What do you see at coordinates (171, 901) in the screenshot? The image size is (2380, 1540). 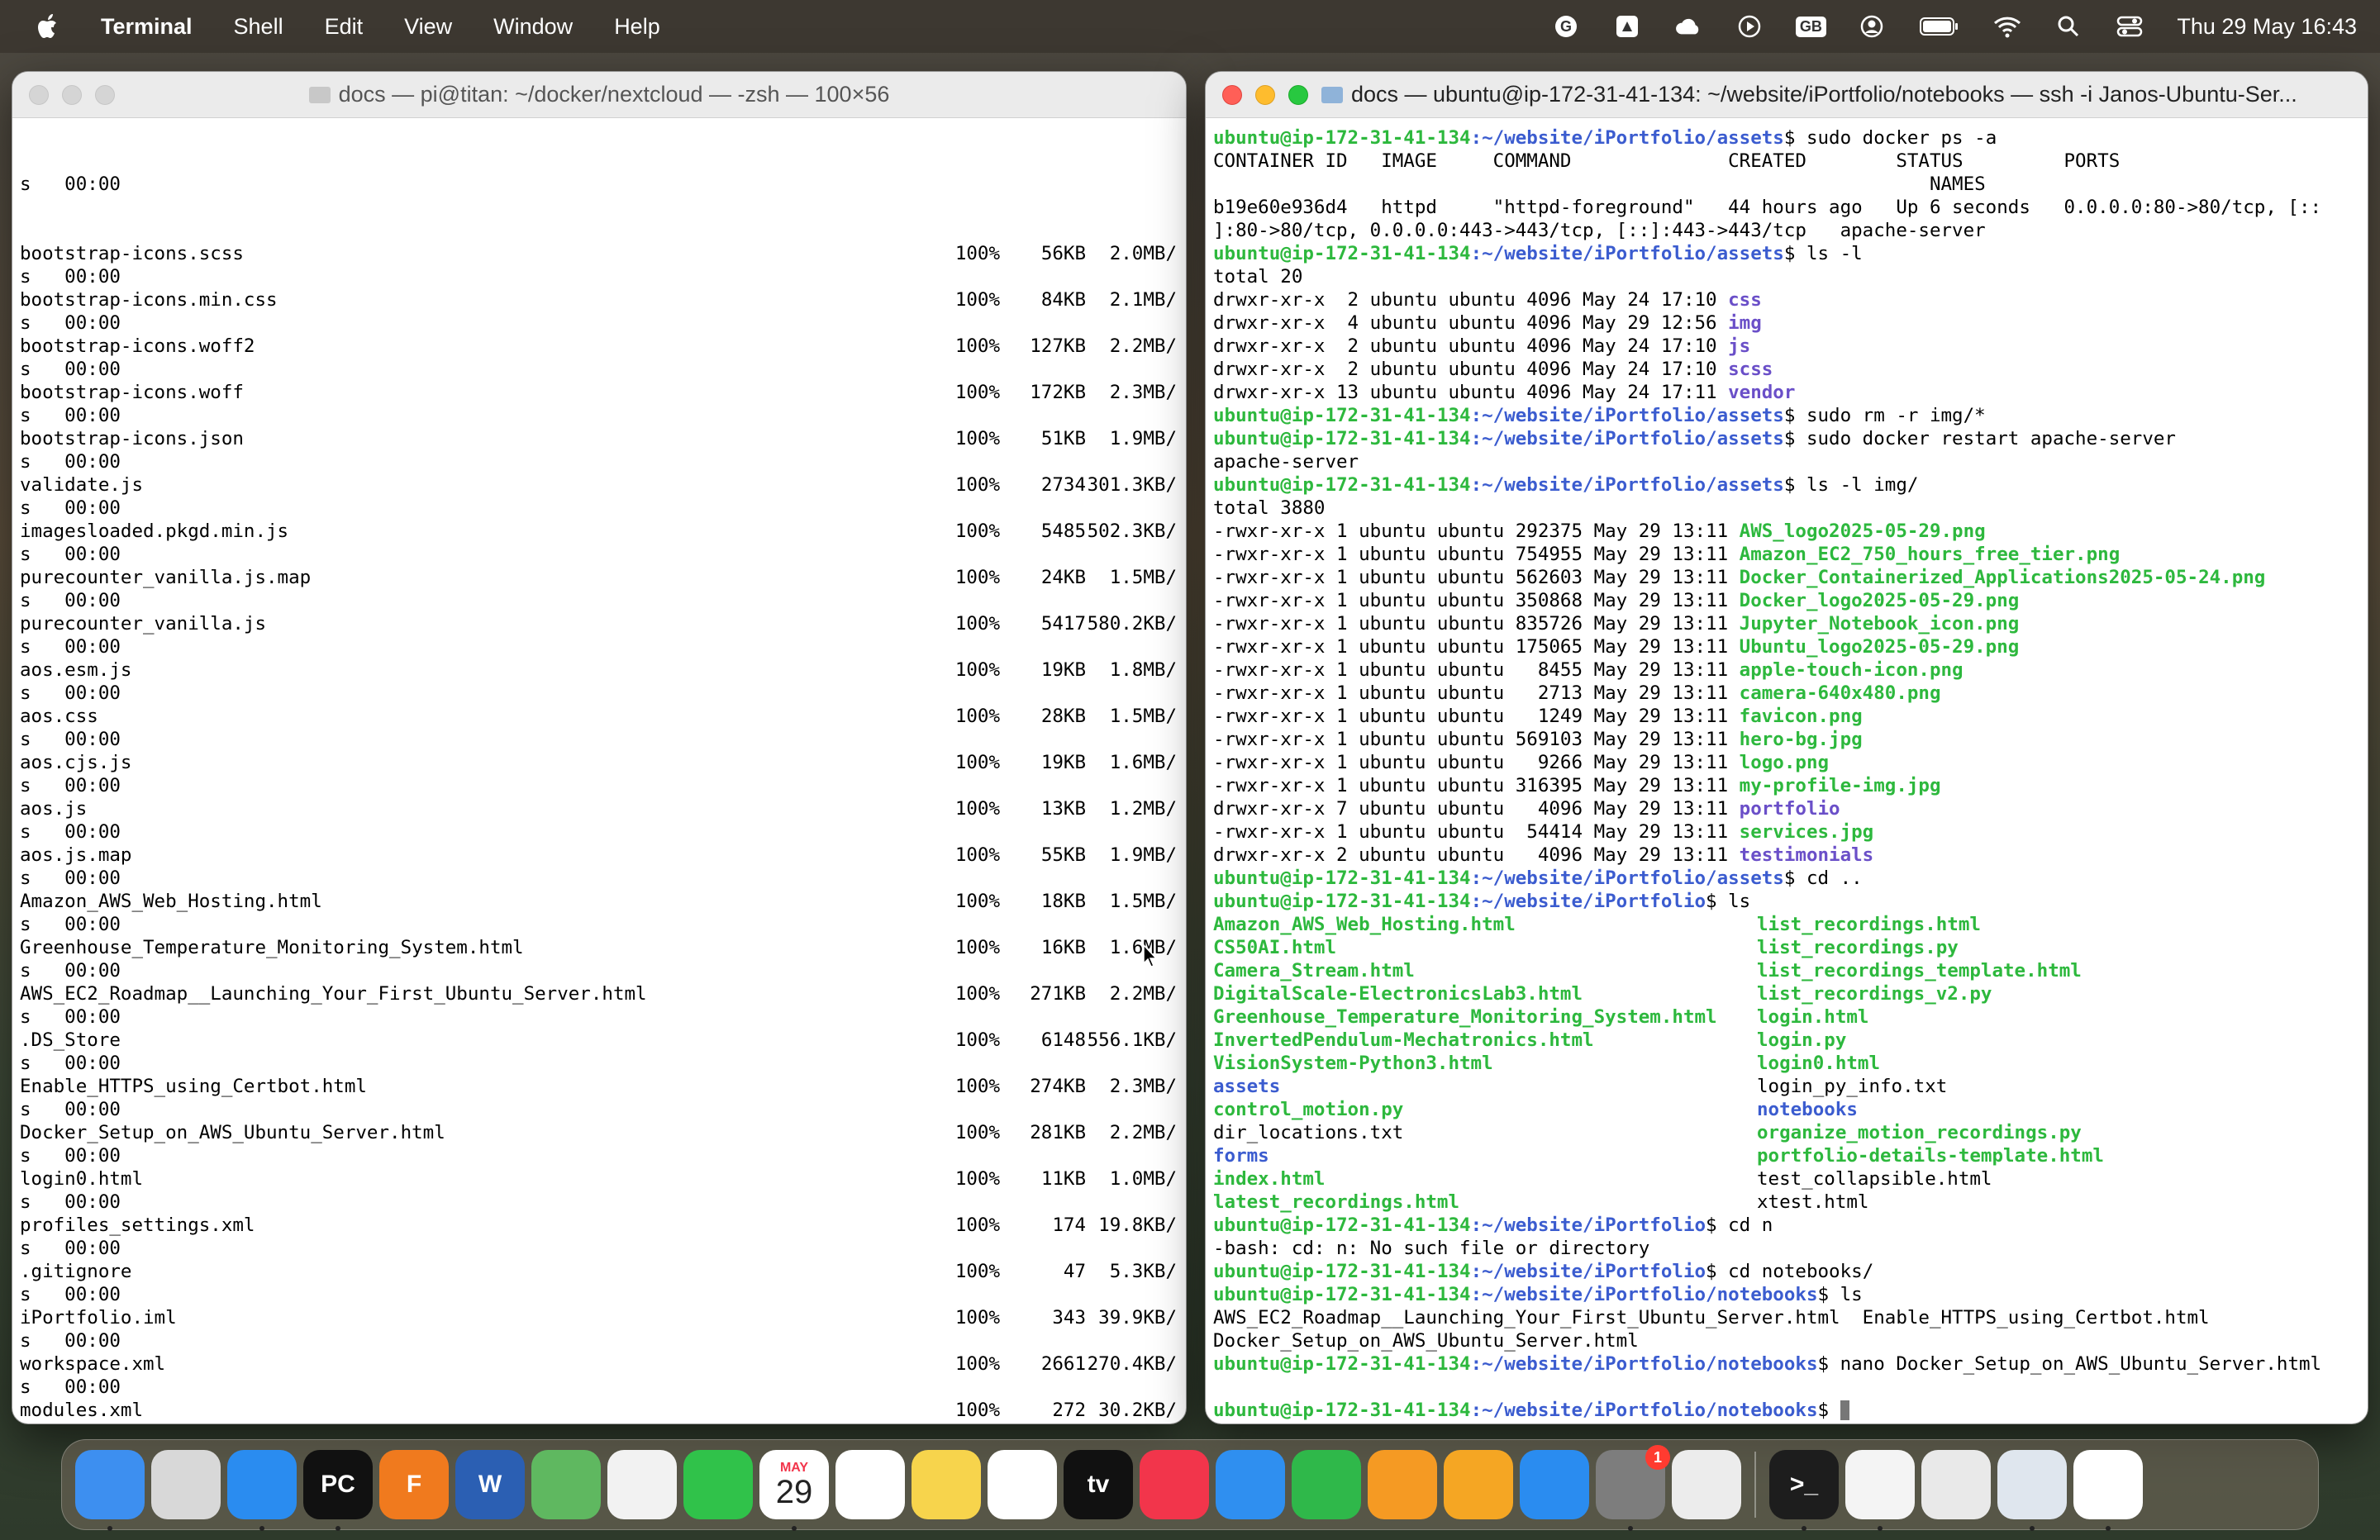 I see `transfer-filename: Amazon_AWS_Web_Hosting.html` at bounding box center [171, 901].